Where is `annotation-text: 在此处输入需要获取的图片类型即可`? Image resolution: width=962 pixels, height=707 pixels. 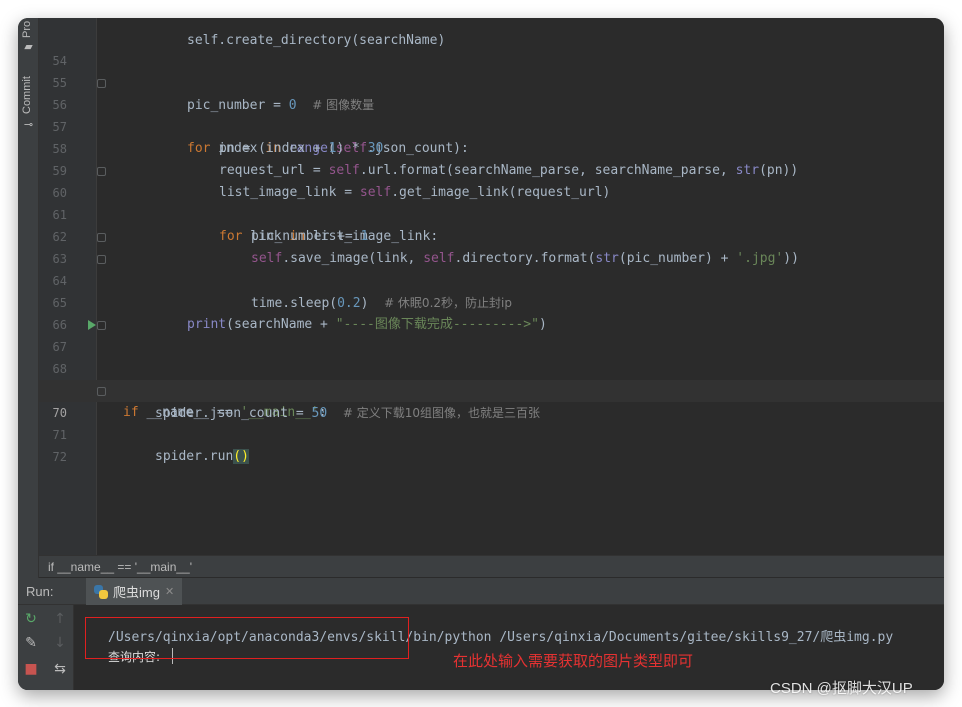
annotation-text: 在此处输入需要获取的图片类型即可 is located at coordinates (573, 661).